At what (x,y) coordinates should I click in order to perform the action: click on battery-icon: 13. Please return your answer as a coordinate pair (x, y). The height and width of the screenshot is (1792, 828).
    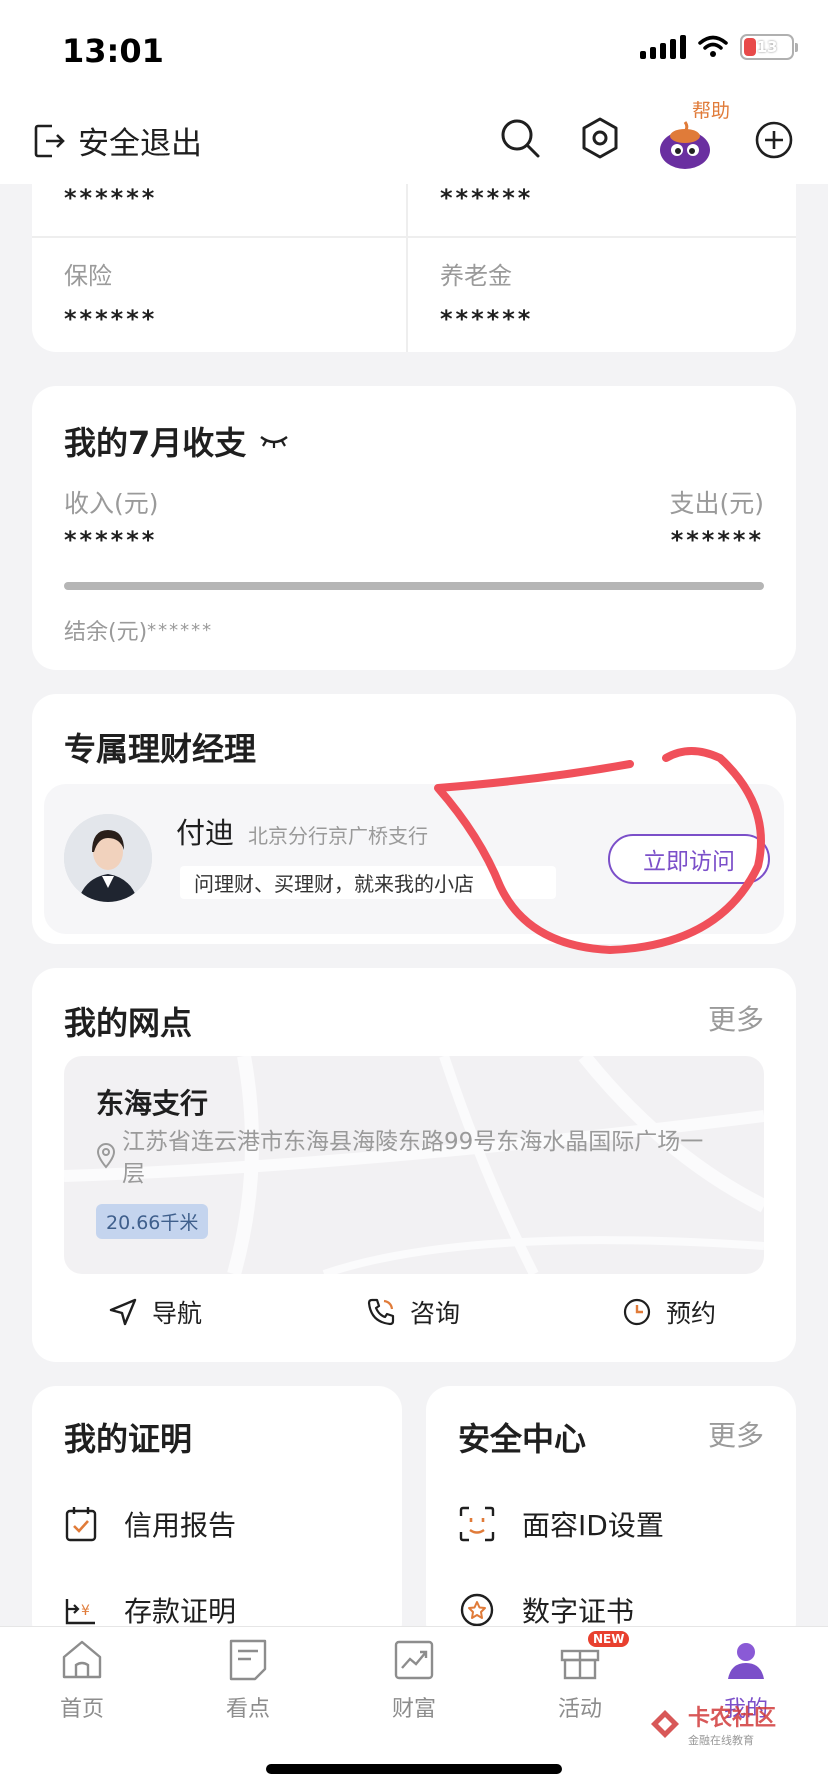
    Looking at the image, I should click on (769, 47).